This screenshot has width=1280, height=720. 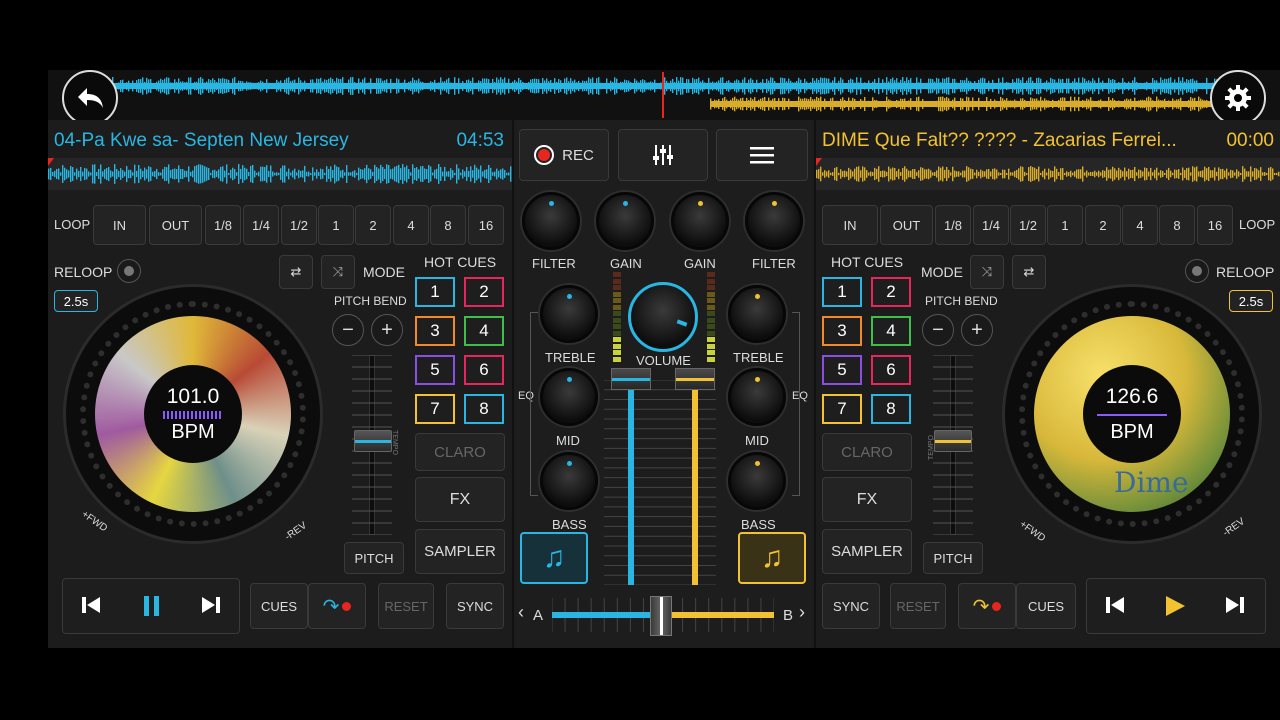 I want to click on left-hot-cue-button: 8, so click(x=484, y=409).